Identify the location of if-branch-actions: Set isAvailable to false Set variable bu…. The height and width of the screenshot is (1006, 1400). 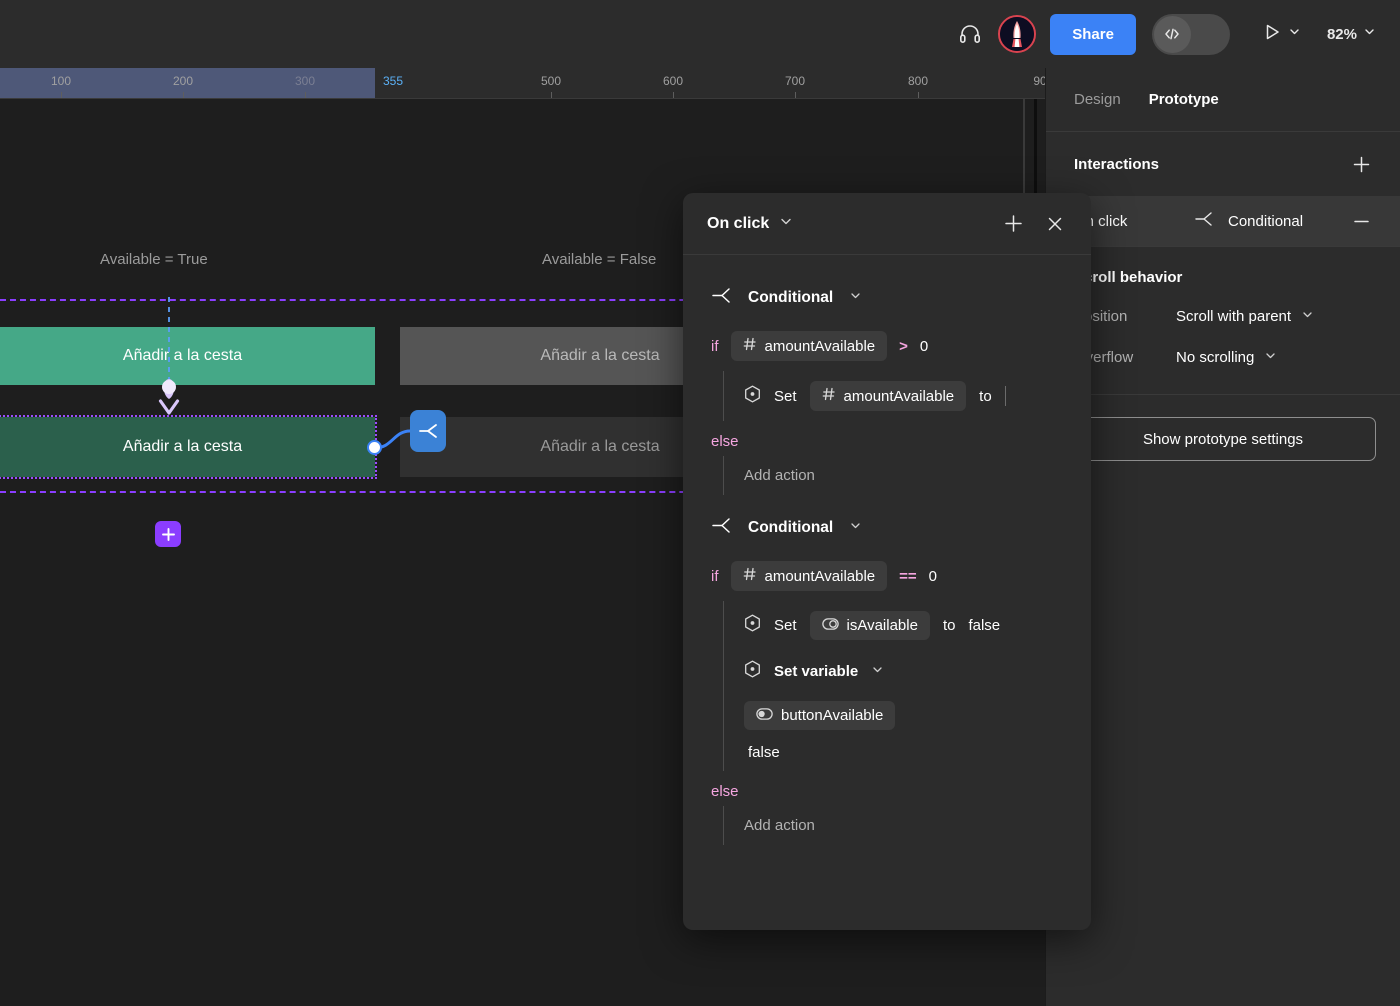
(907, 686).